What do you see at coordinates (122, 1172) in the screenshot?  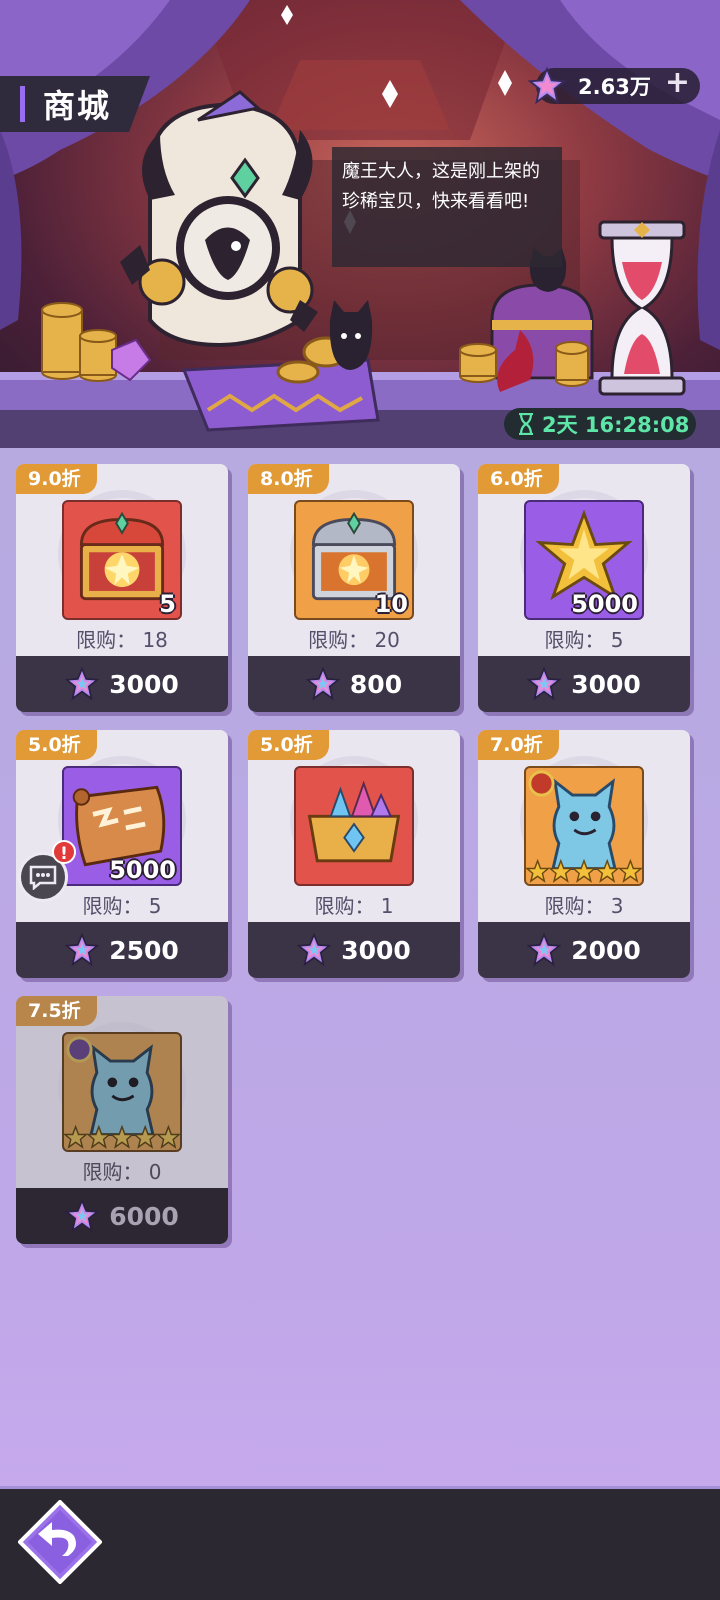 I see `purchase-limit: 限购： 0` at bounding box center [122, 1172].